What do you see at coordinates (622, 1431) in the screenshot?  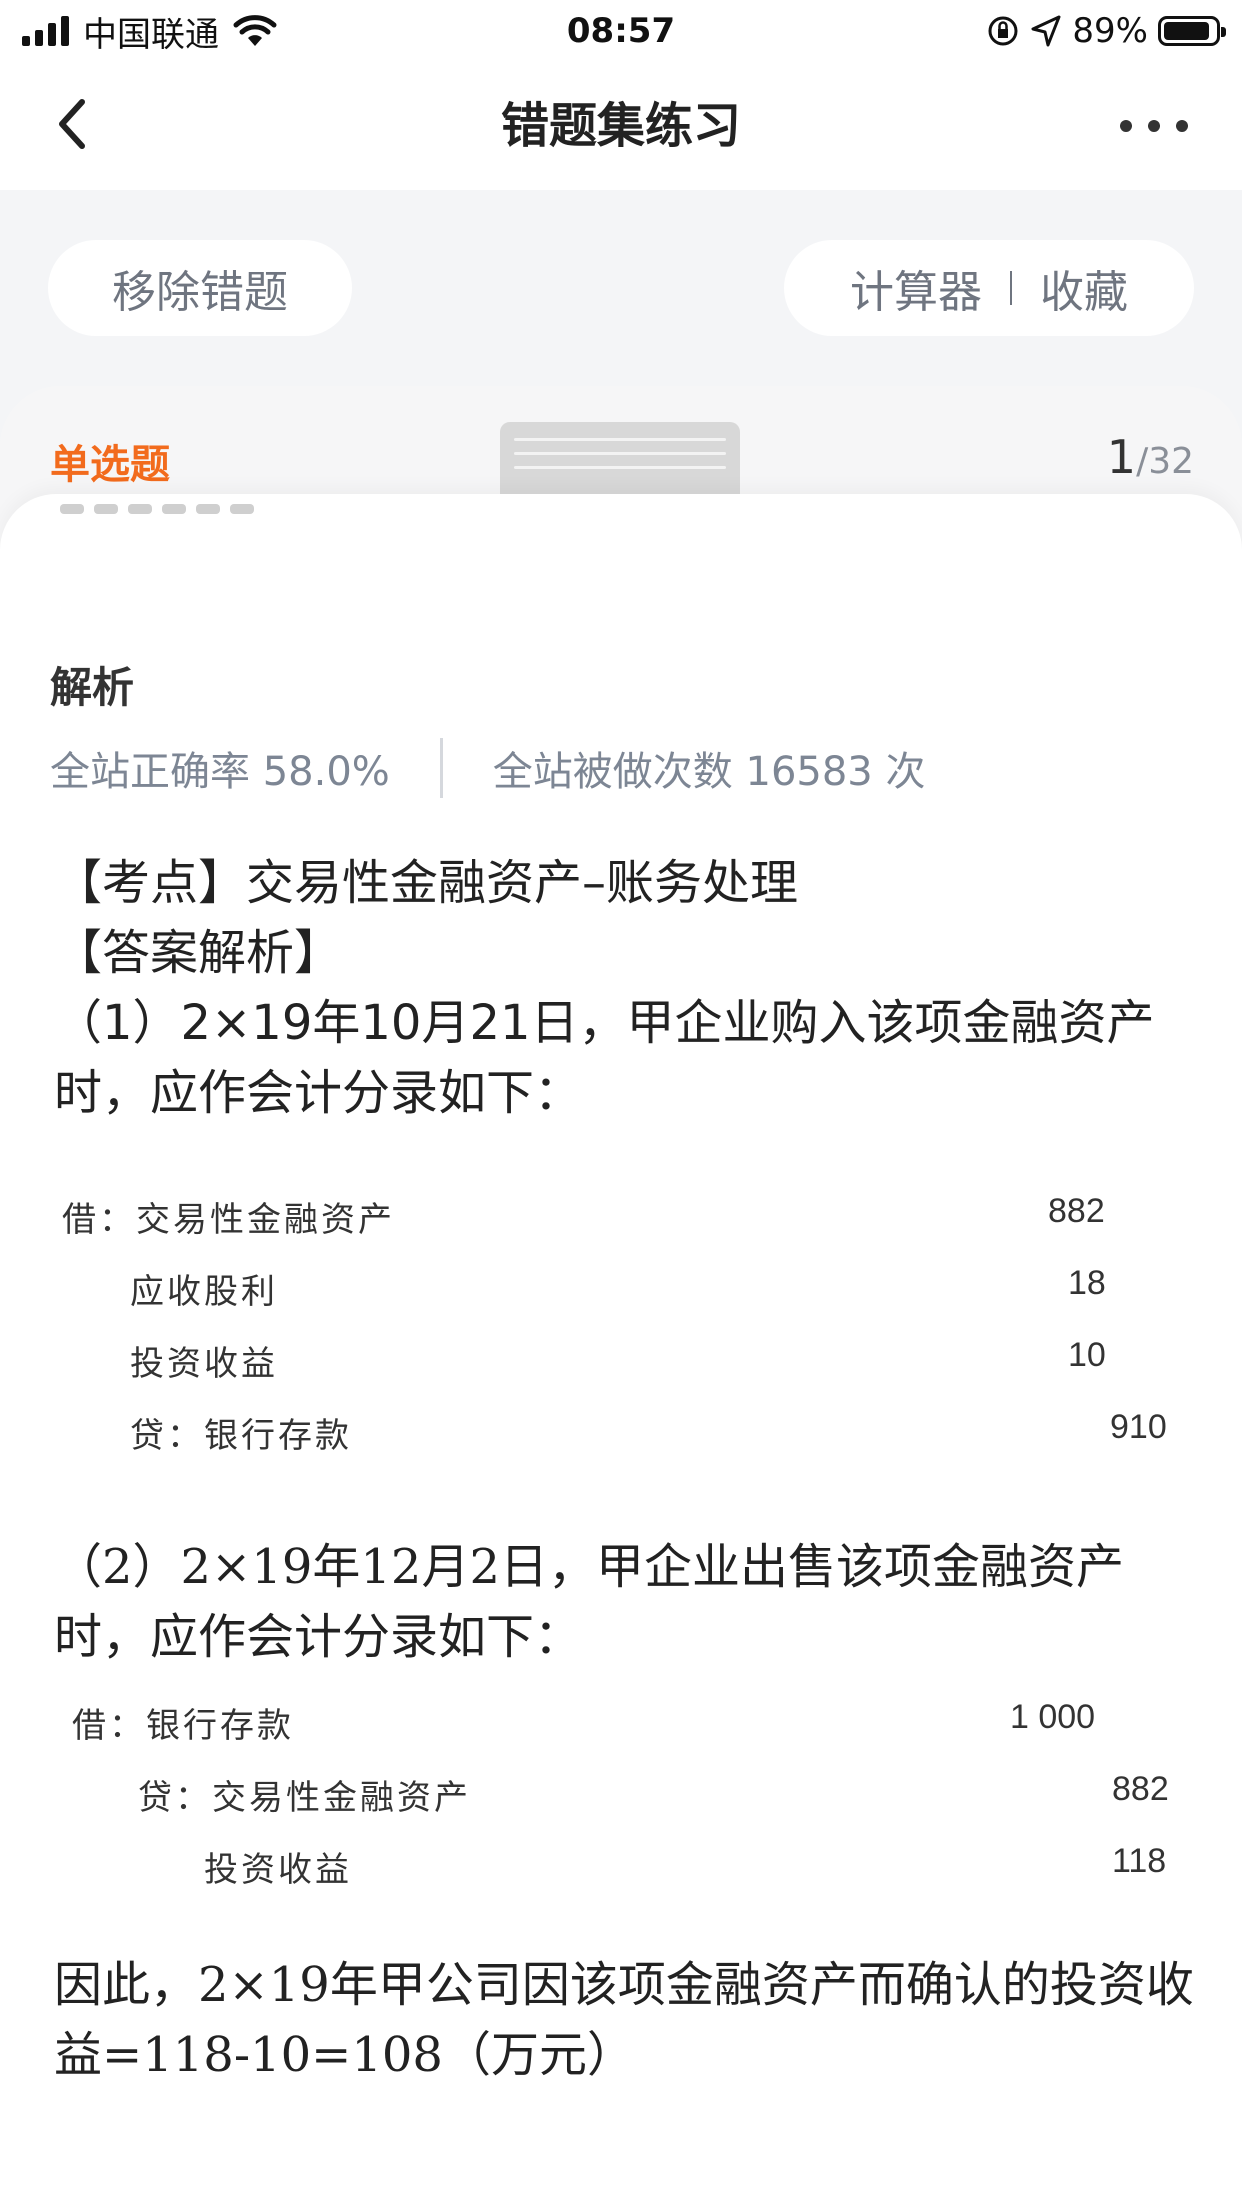 I see `entry1-row: 贷：银行存款 910` at bounding box center [622, 1431].